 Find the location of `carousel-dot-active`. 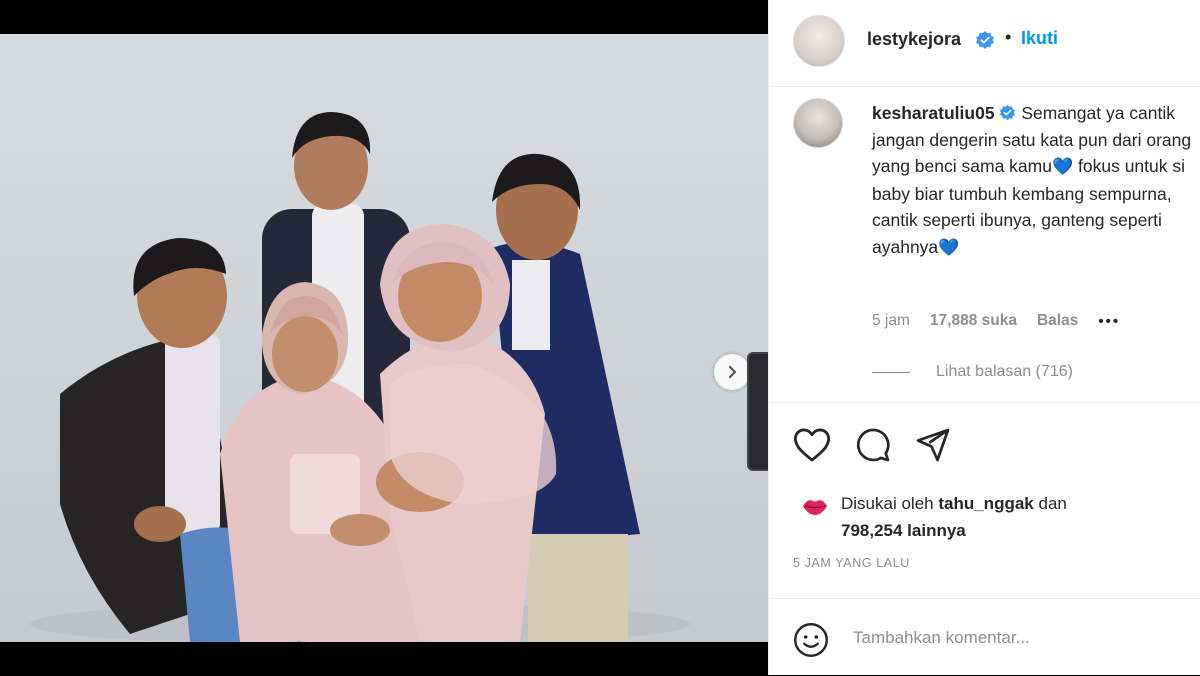

carousel-dot-active is located at coordinates (299, 641).